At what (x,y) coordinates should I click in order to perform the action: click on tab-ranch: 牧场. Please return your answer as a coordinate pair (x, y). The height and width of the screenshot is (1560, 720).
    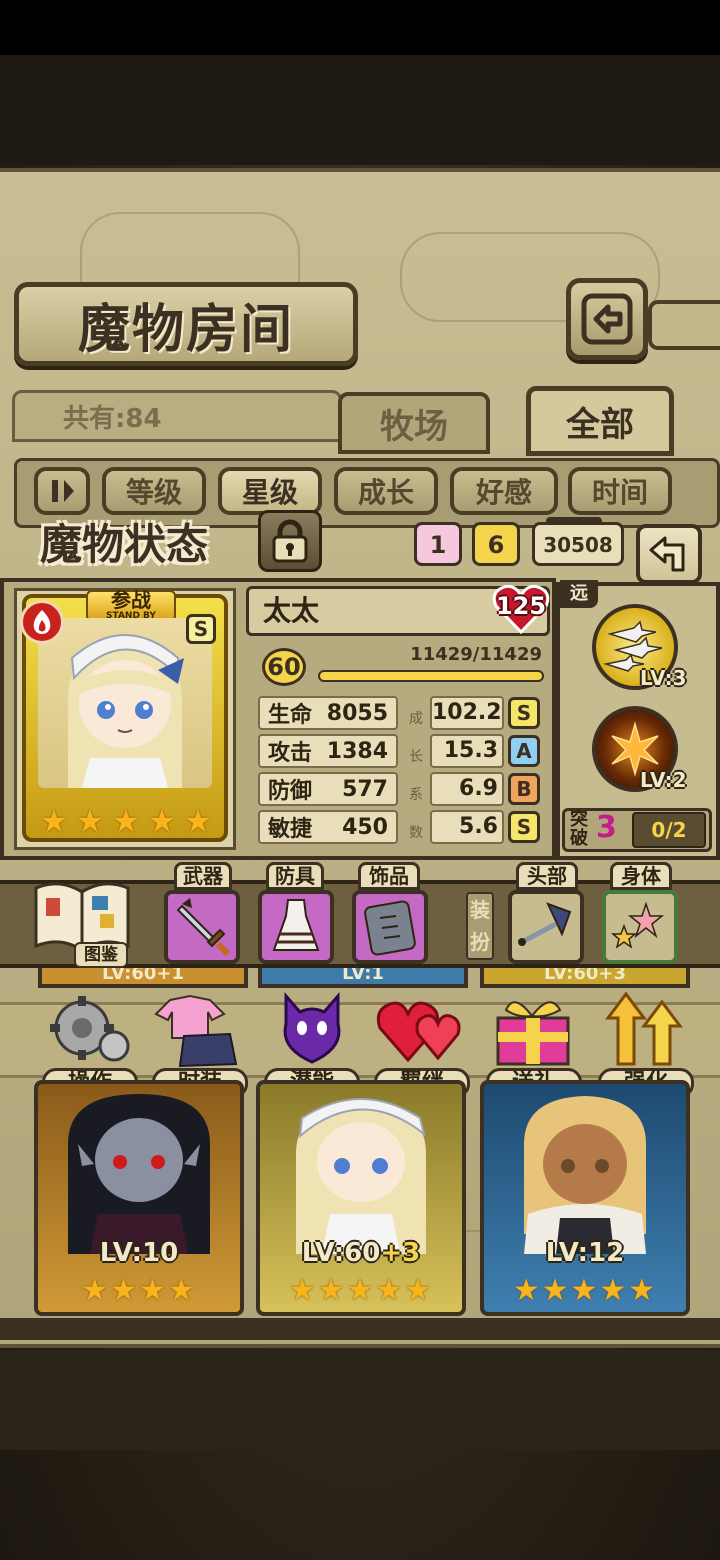
    Looking at the image, I should click on (414, 423).